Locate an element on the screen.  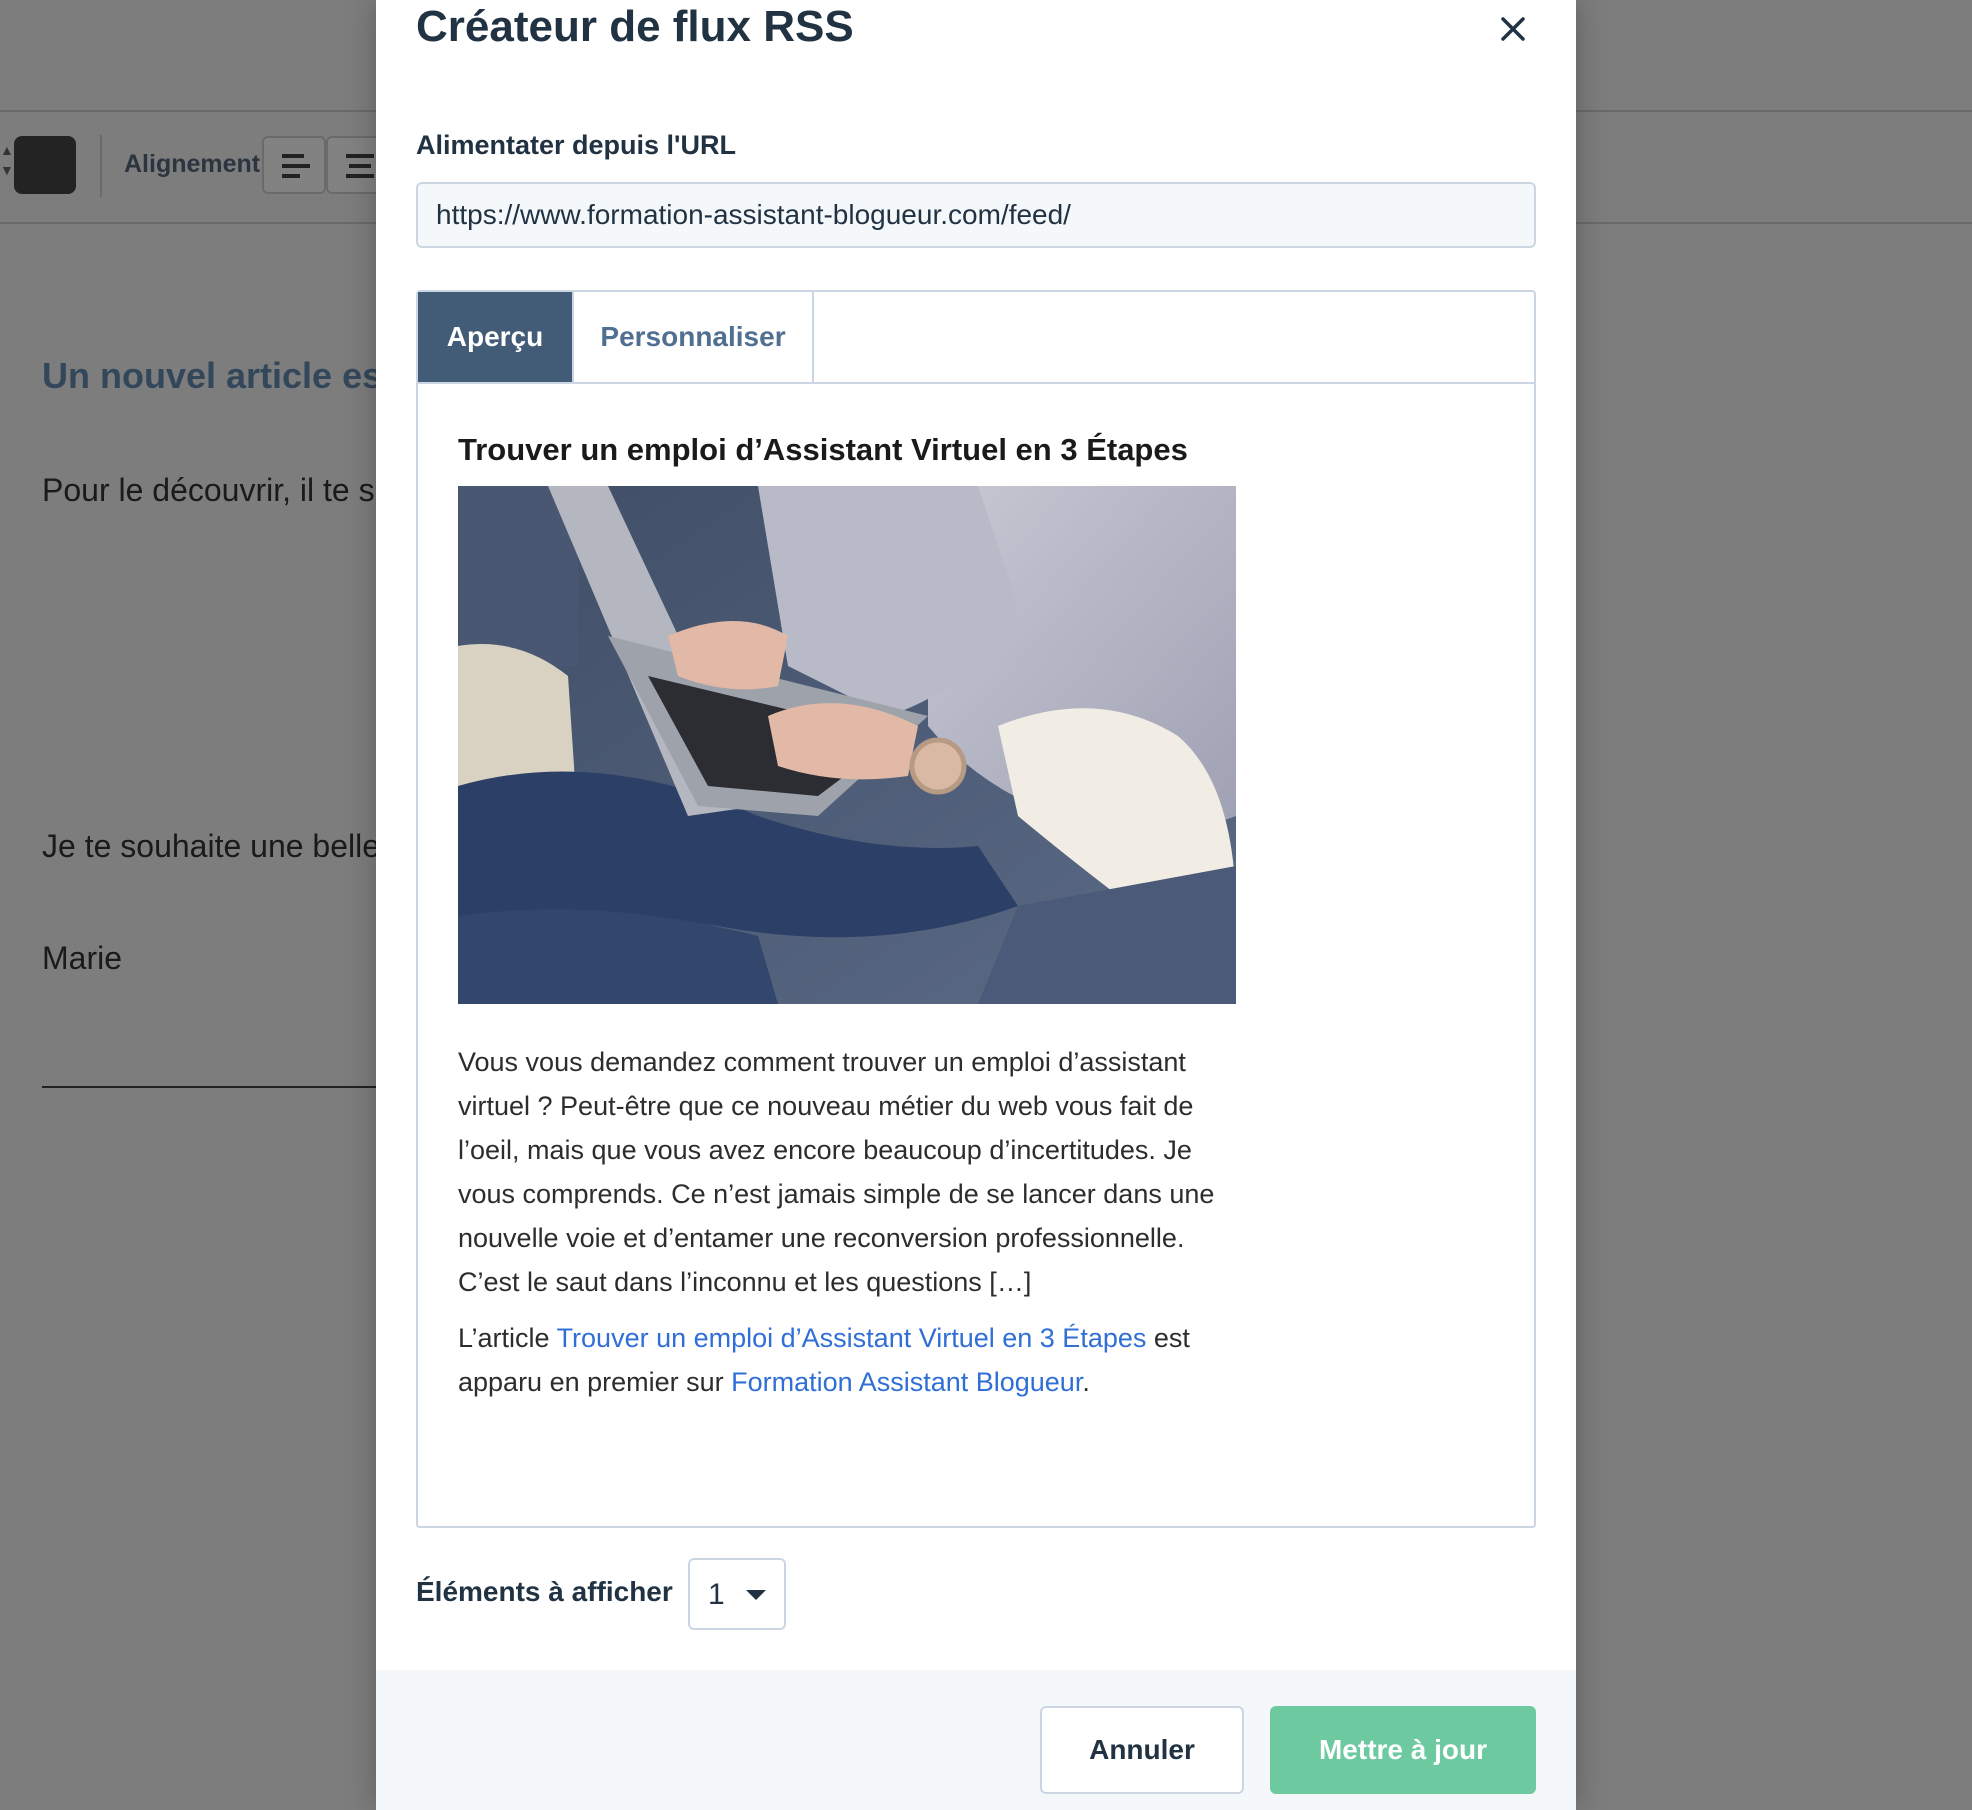
caret-down-icon is located at coordinates (756, 1595).